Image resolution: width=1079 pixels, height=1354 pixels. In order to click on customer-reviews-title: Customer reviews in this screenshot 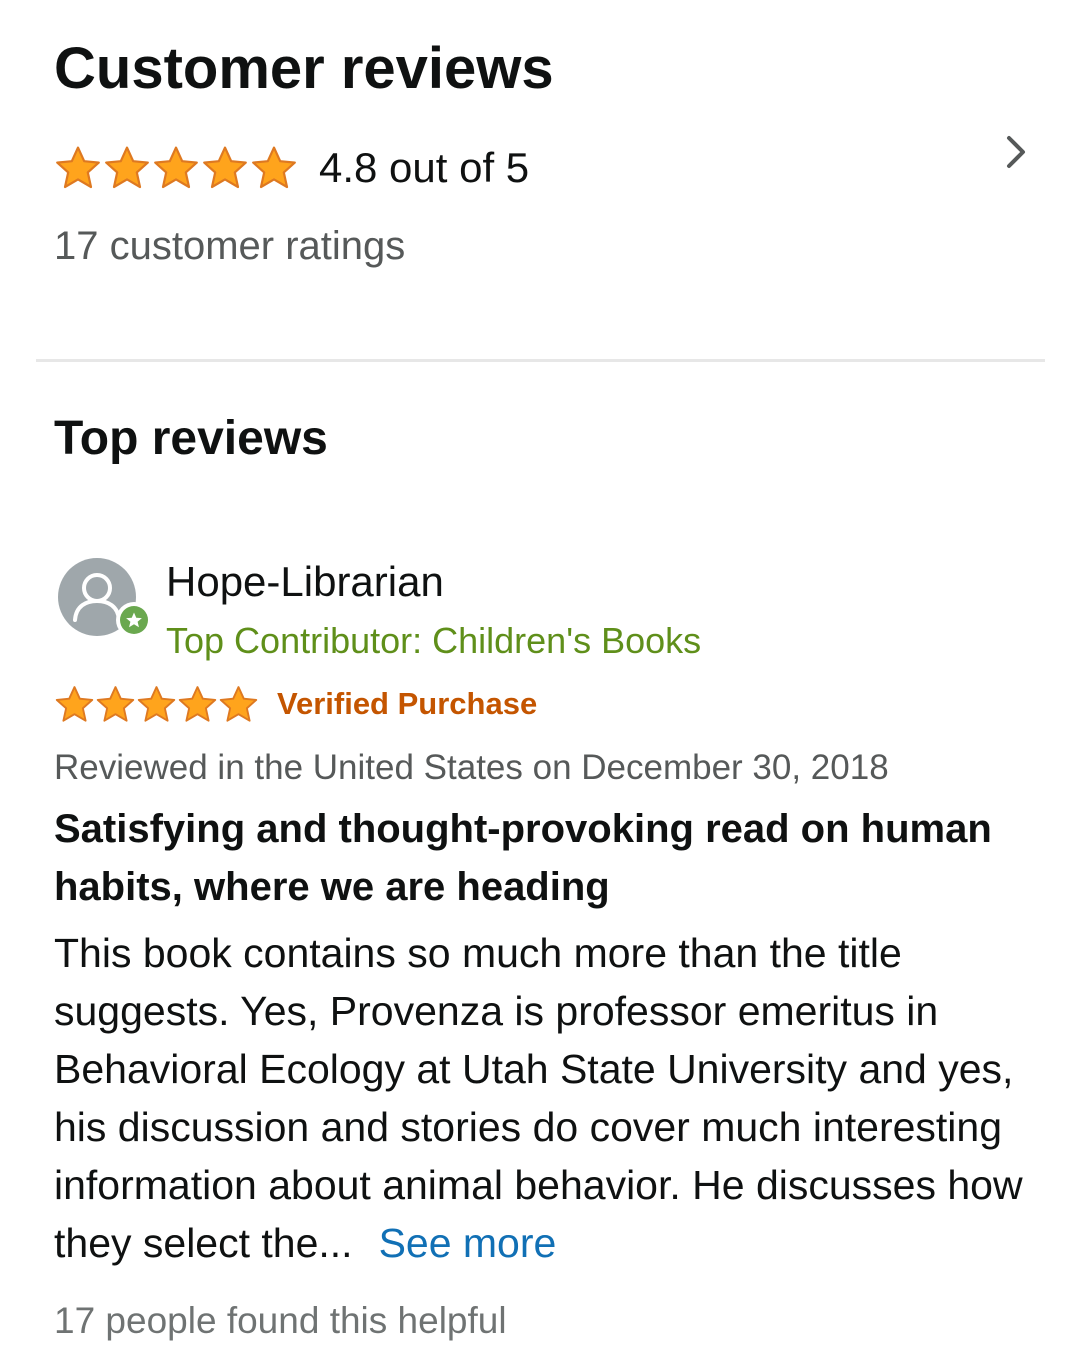, I will do `click(304, 68)`.